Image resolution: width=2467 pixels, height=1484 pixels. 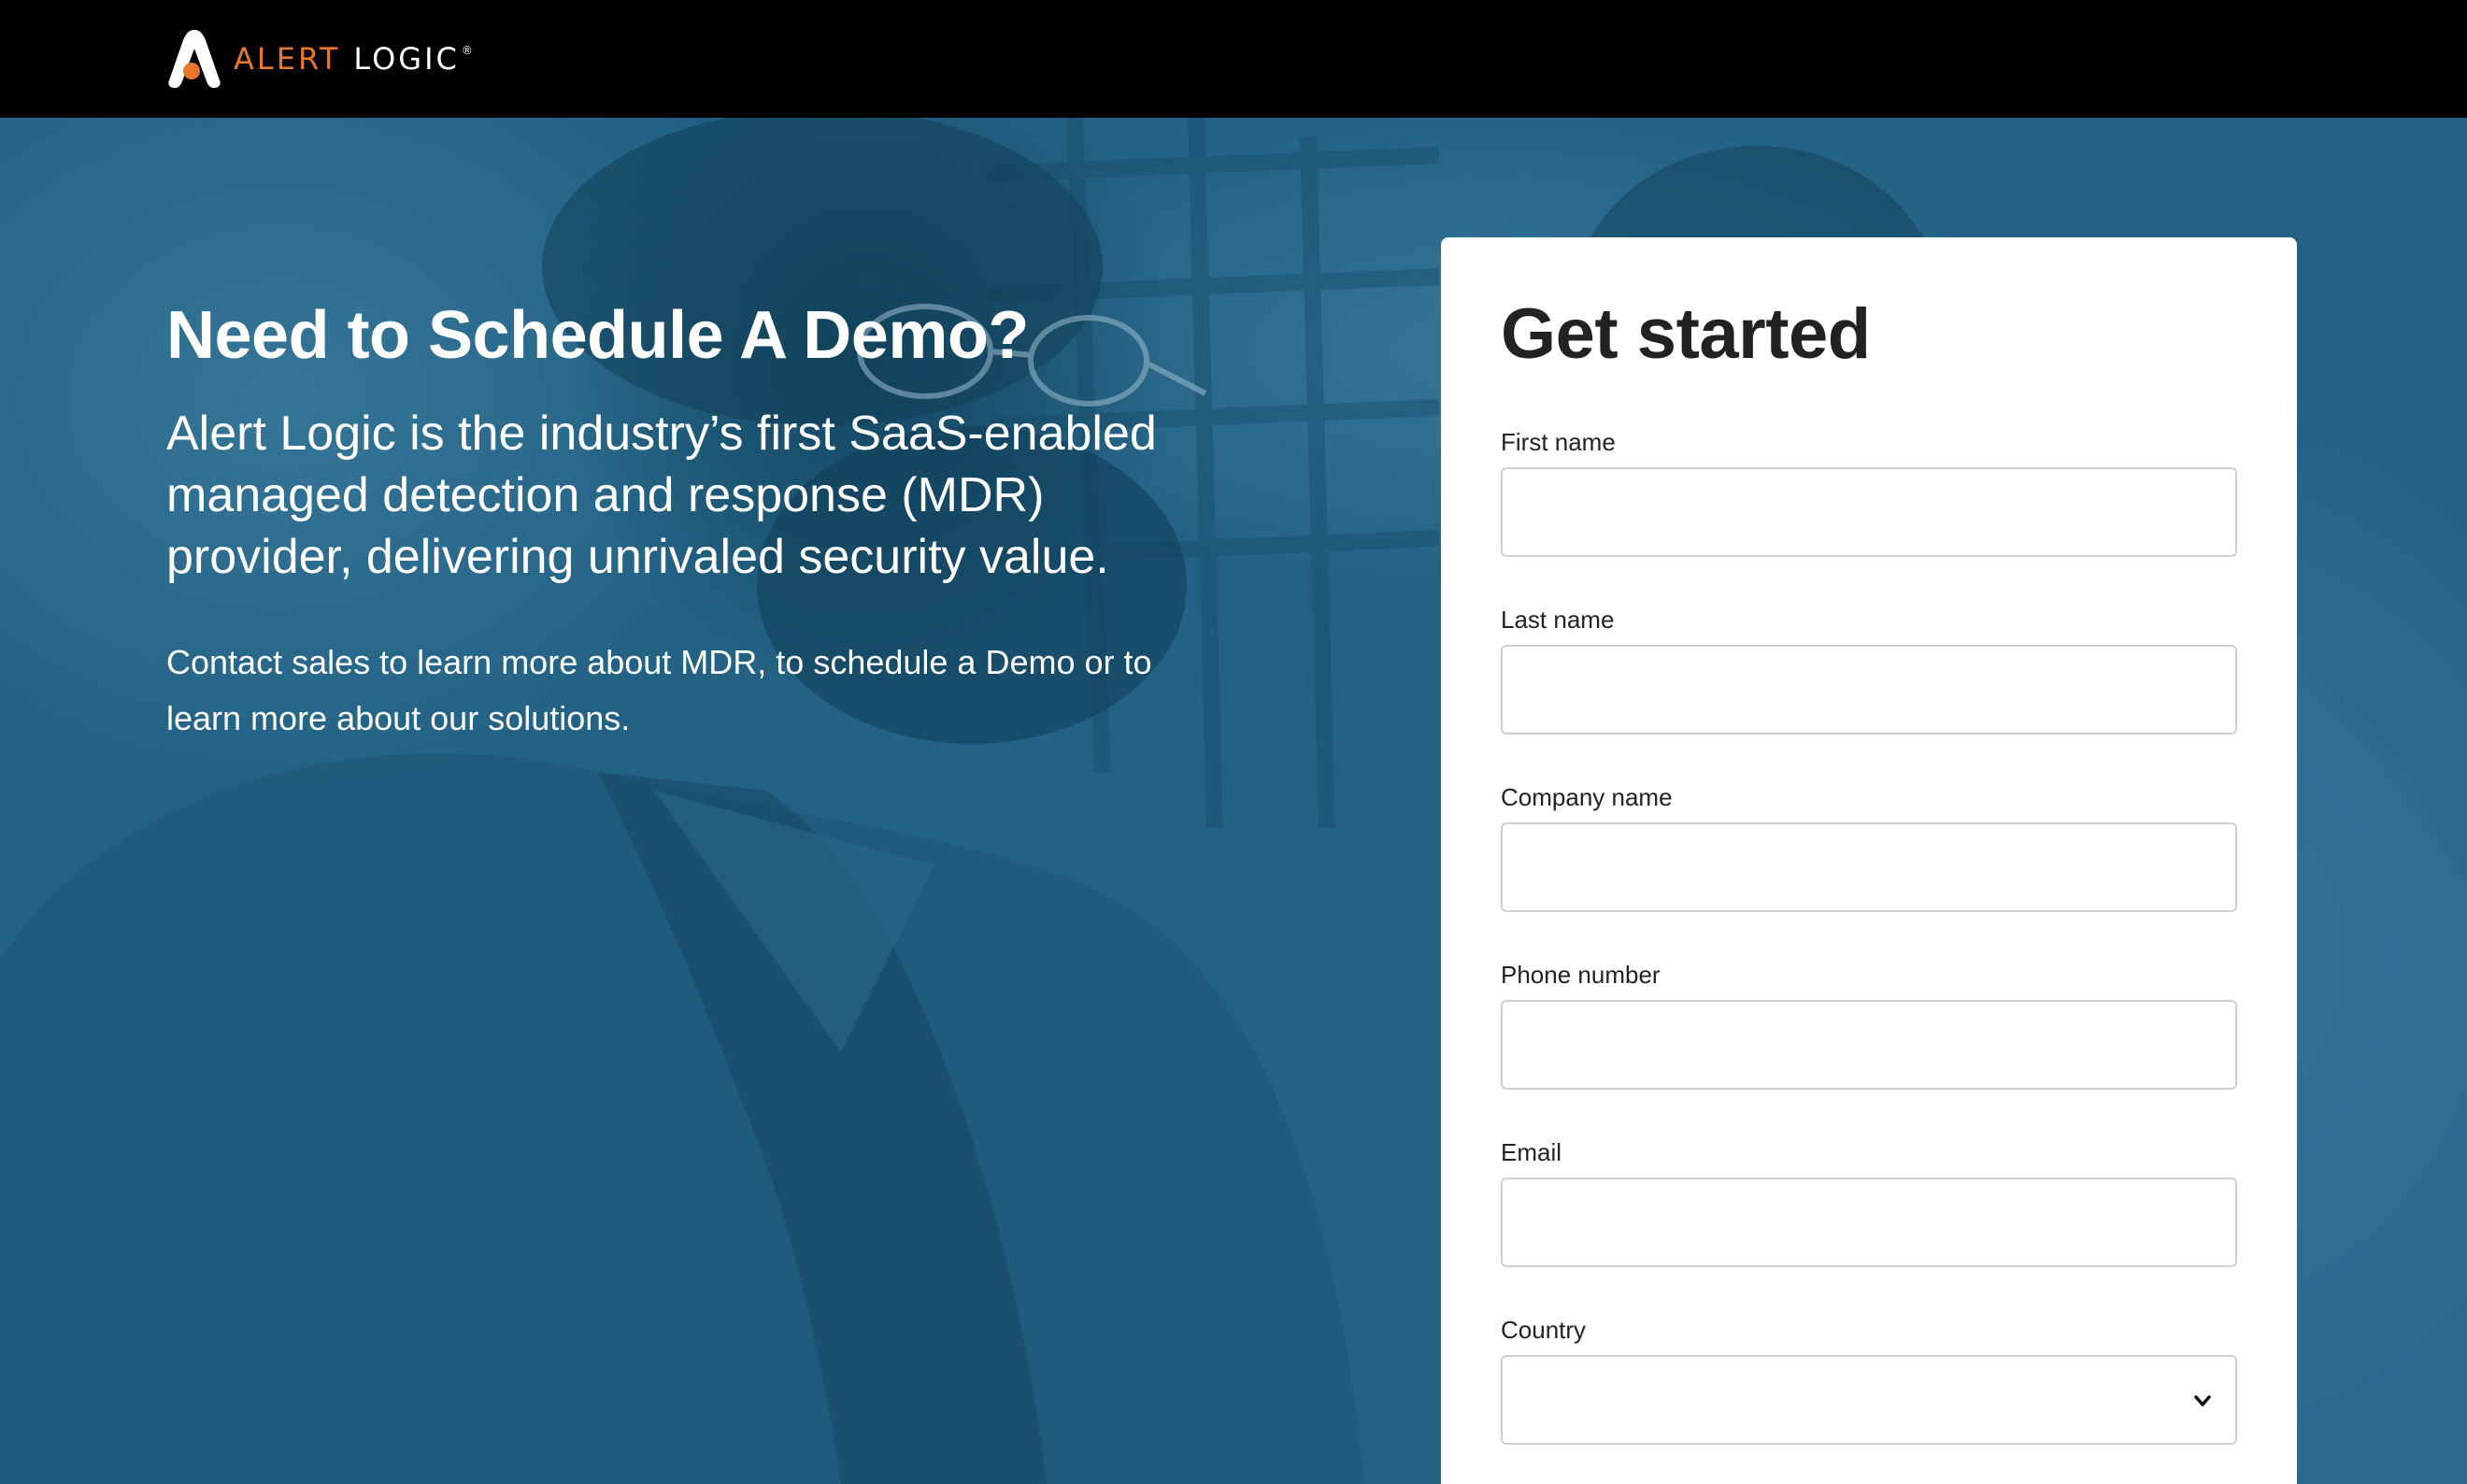 I want to click on company-name-input, so click(x=1869, y=867).